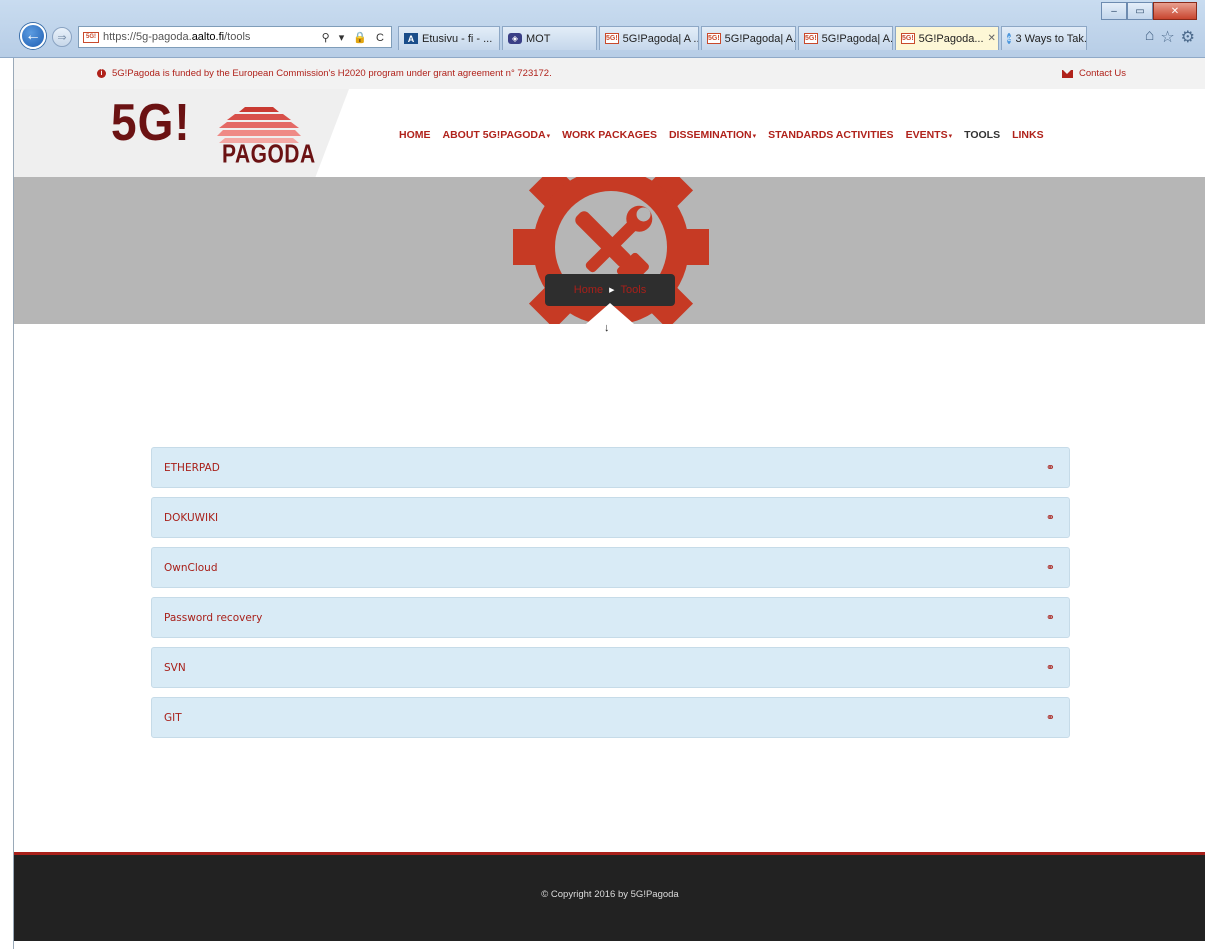 The width and height of the screenshot is (1205, 949). I want to click on copyright-text: © Copyright 2016 by 5G!Pagoda, so click(610, 894).